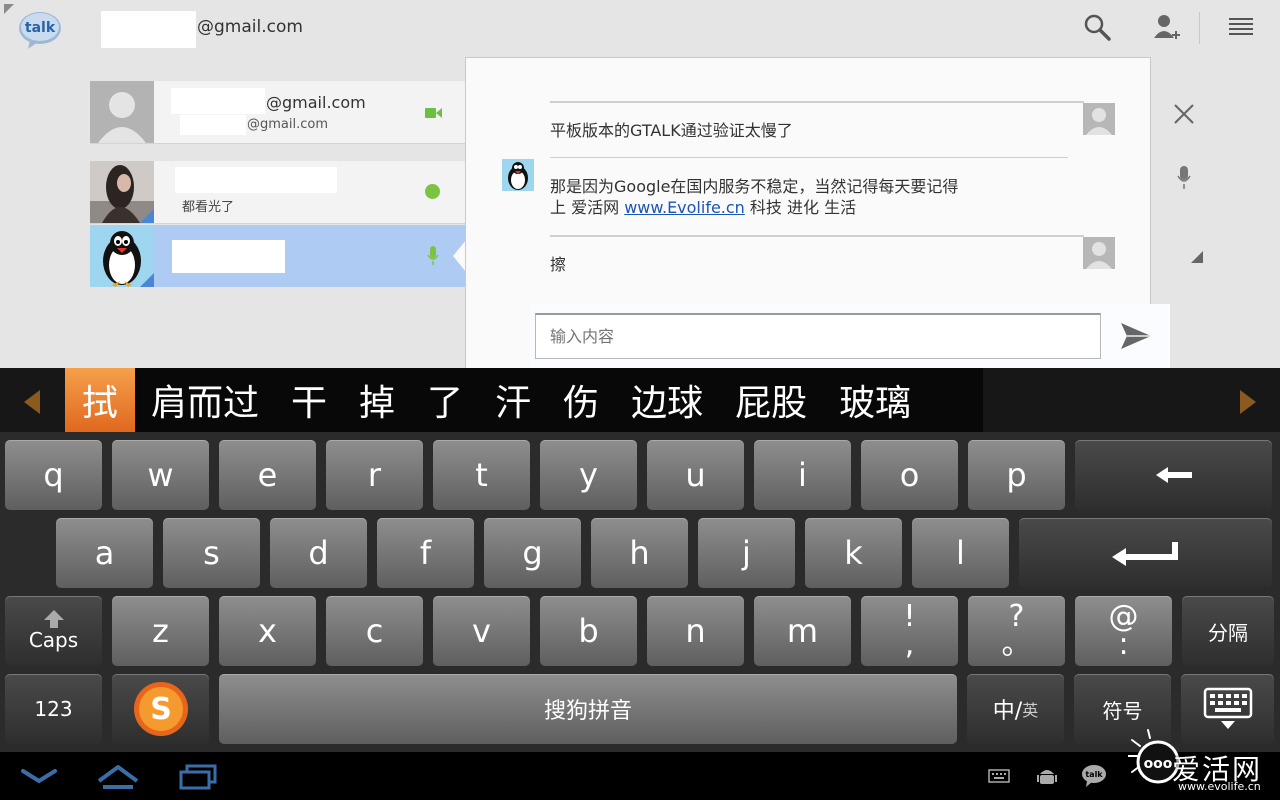  I want to click on enter-key, so click(1145, 553).